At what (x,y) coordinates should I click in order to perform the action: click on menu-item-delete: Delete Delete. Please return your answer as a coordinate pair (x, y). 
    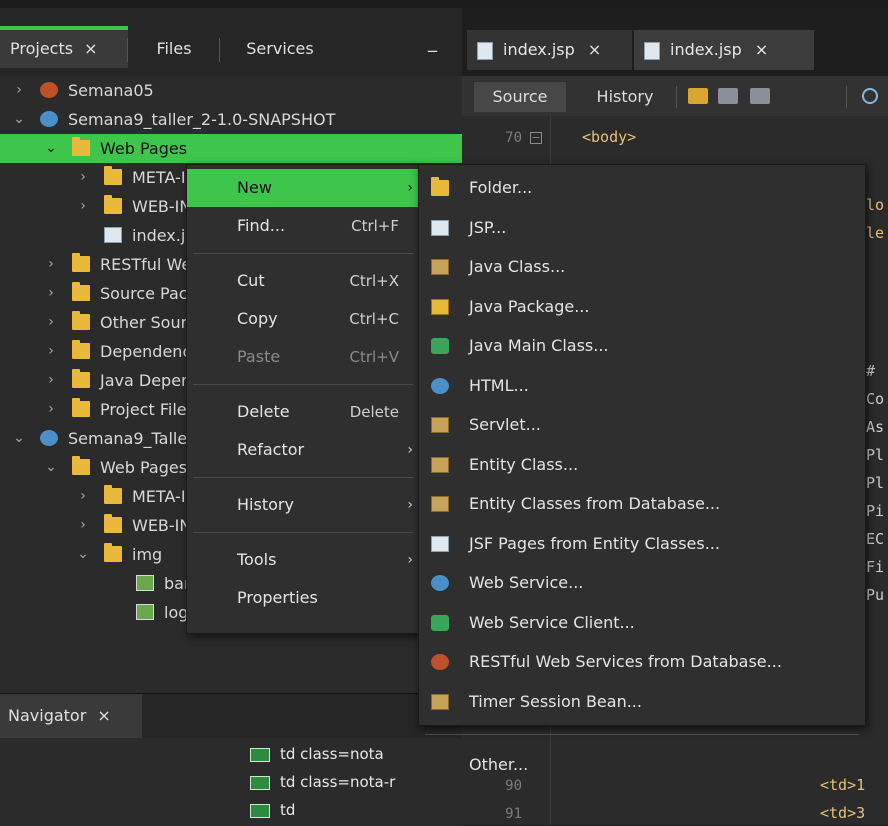
    Looking at the image, I should click on (303, 412).